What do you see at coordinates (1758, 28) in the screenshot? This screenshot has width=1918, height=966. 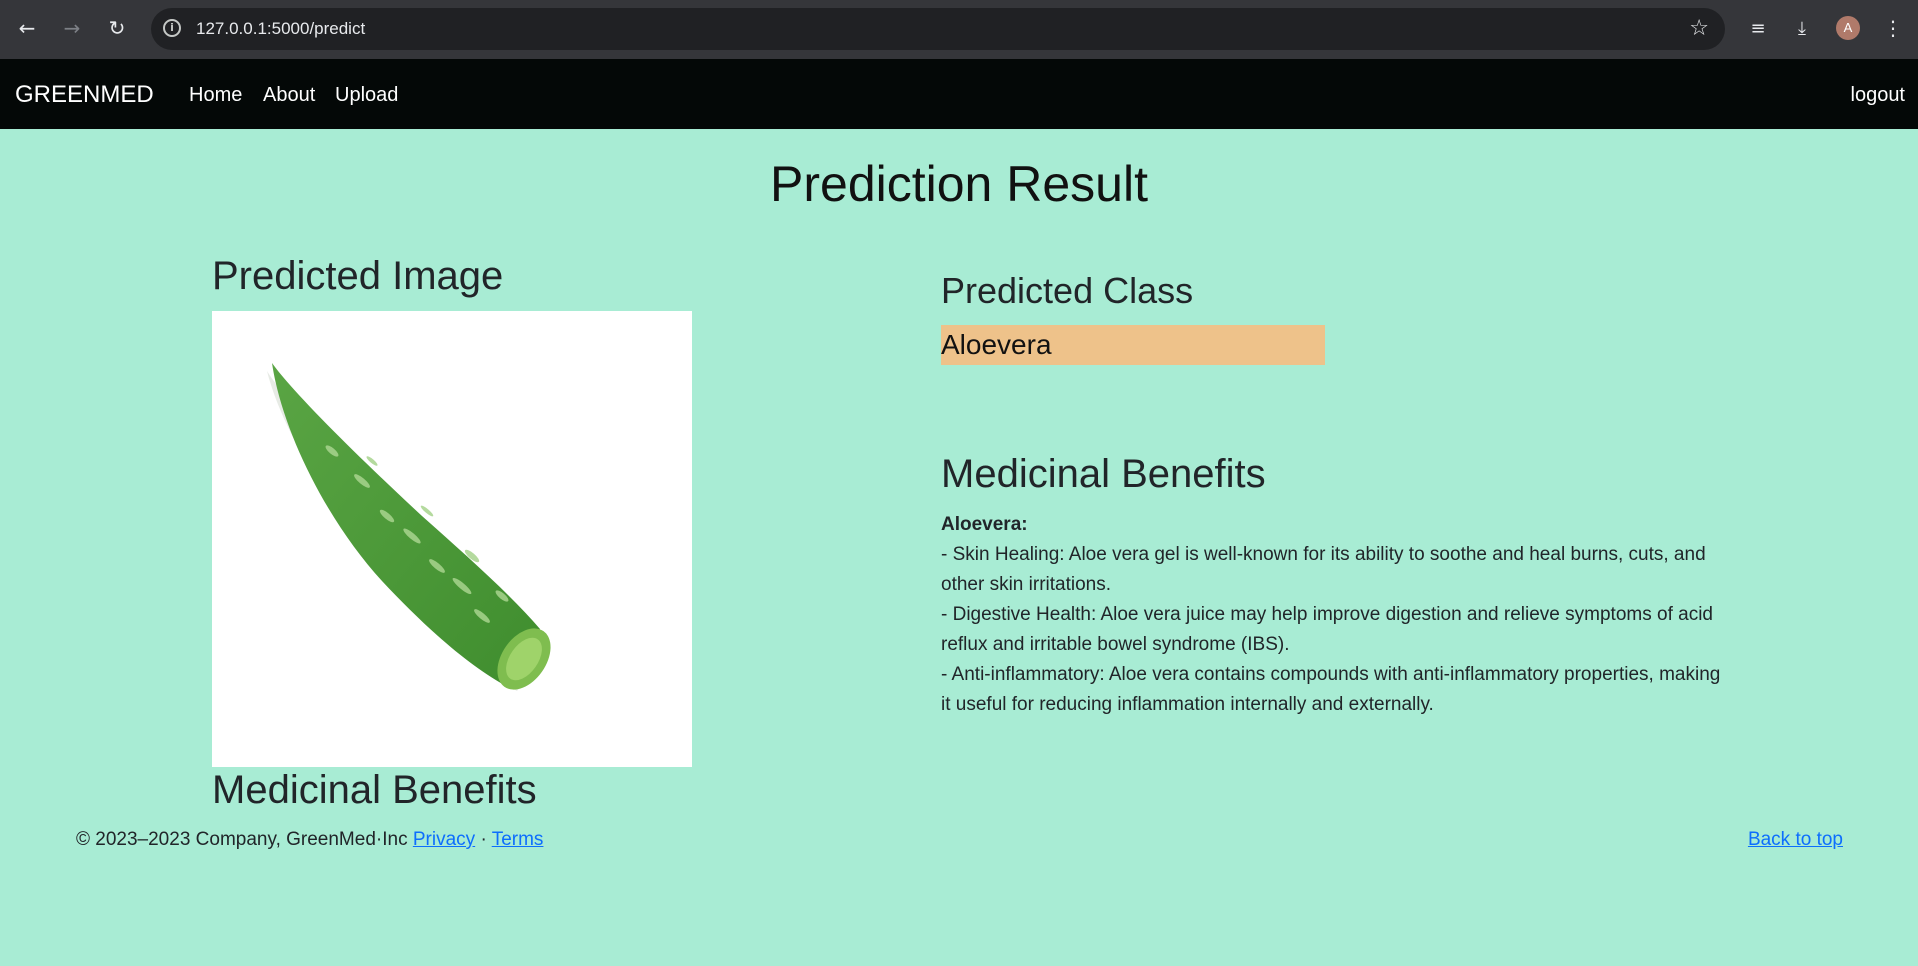 I see `reading-list-icon: ≡` at bounding box center [1758, 28].